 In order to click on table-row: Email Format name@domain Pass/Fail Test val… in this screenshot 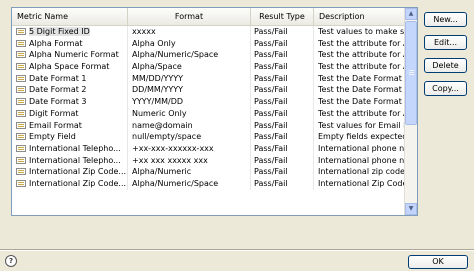, I will do `click(208, 125)`.